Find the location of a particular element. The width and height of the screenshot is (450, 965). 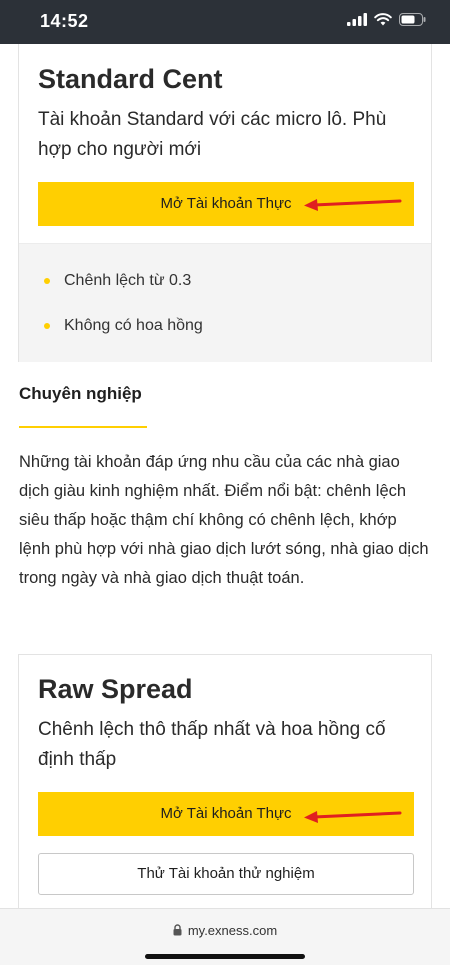

browser-url-bar: my.exness.com is located at coordinates (225, 936).